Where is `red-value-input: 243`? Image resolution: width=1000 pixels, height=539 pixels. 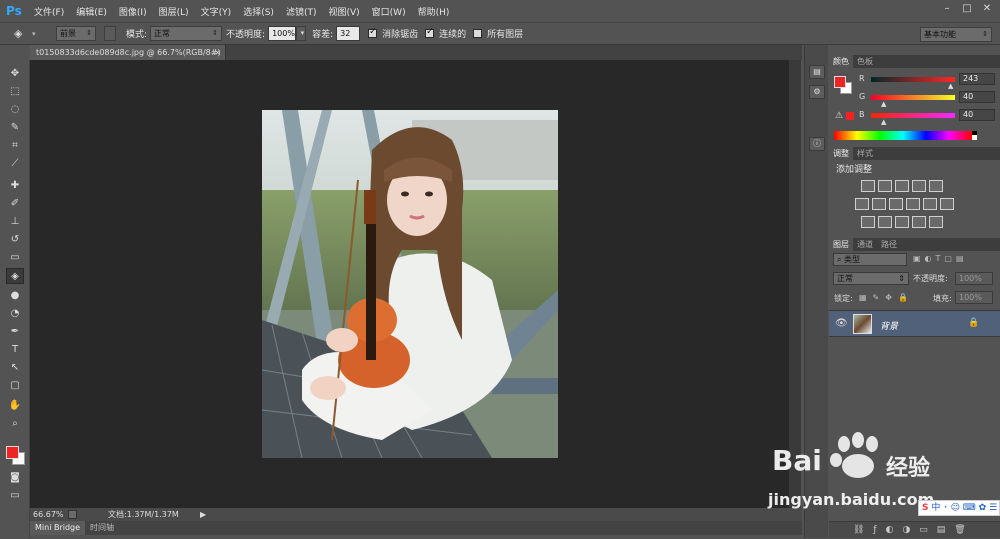 red-value-input: 243 is located at coordinates (977, 79).